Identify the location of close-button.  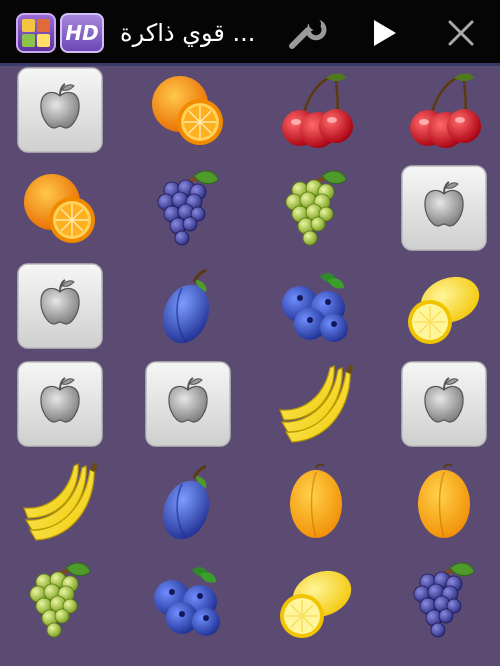
(461, 33).